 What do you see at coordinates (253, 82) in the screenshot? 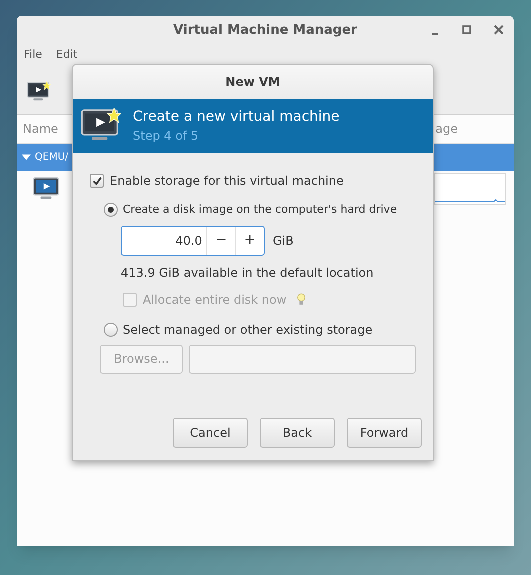
I see `dialog-title: New VM` at bounding box center [253, 82].